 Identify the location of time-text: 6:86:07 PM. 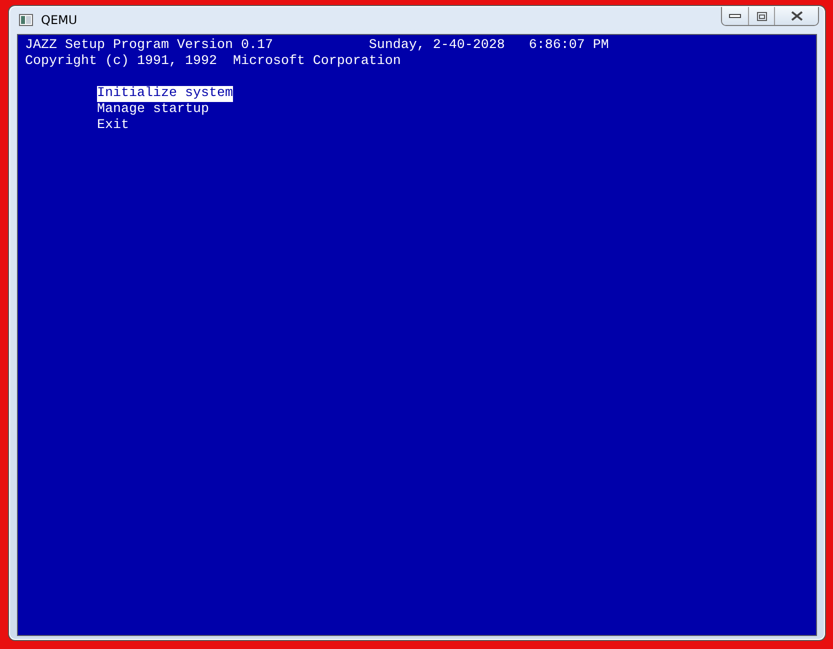
(568, 46).